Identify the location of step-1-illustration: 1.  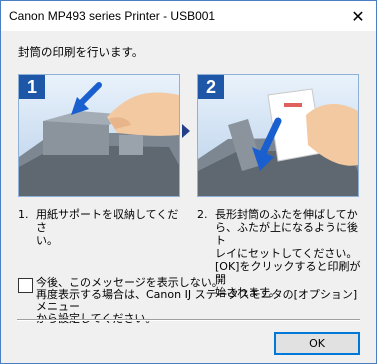
(99, 135).